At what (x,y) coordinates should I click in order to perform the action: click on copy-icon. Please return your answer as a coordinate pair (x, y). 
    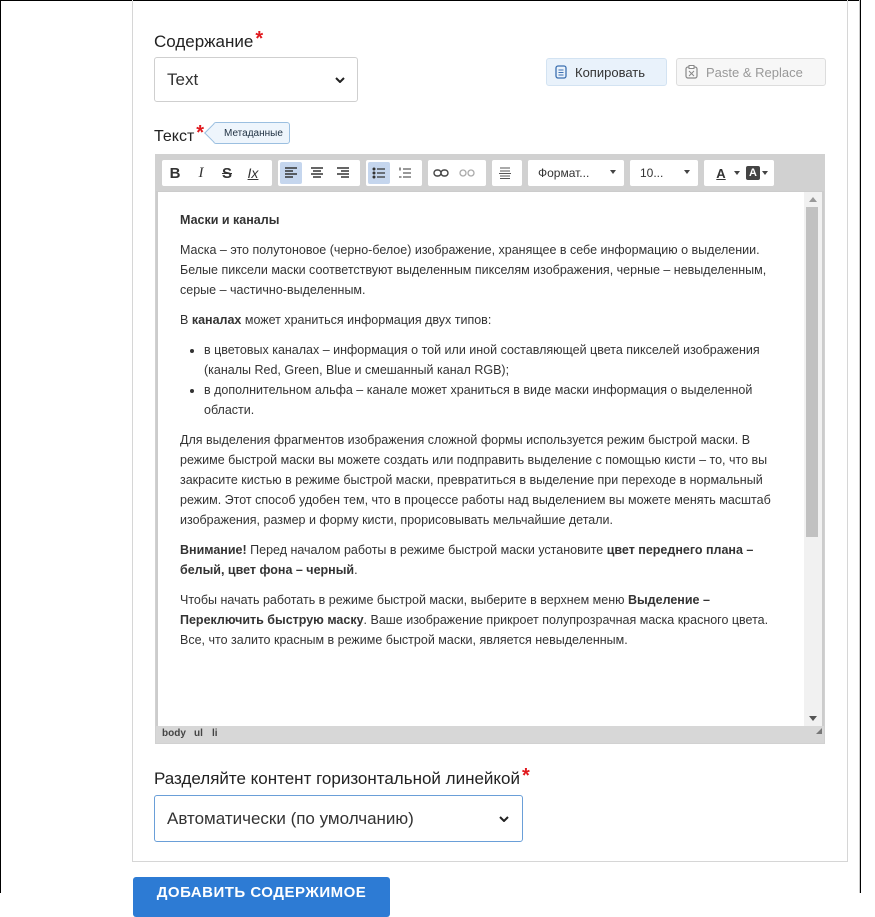
    Looking at the image, I should click on (561, 72).